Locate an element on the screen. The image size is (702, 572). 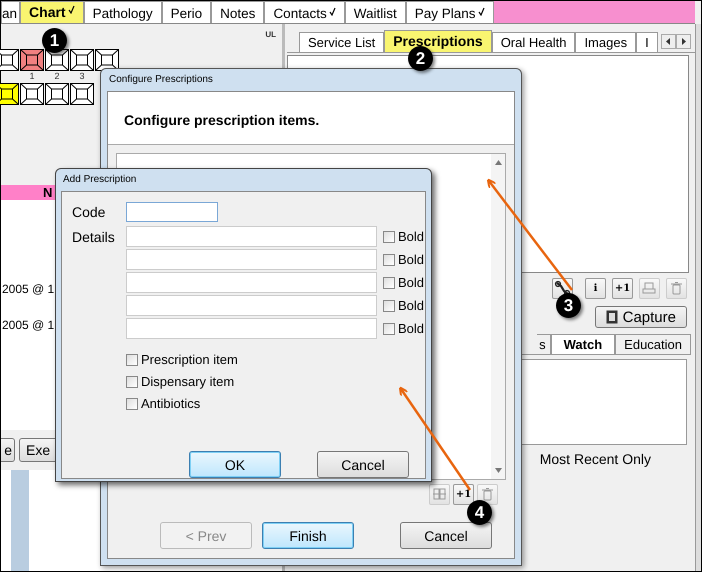
checkbox-label: Antibiotics is located at coordinates (170, 403).